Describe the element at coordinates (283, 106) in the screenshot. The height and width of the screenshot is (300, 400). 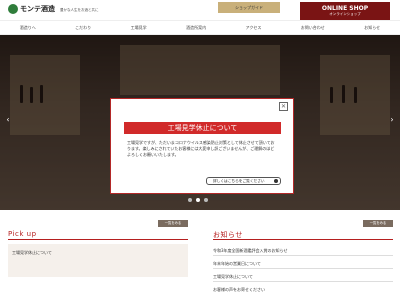
I see `close-icon: ✕` at that location.